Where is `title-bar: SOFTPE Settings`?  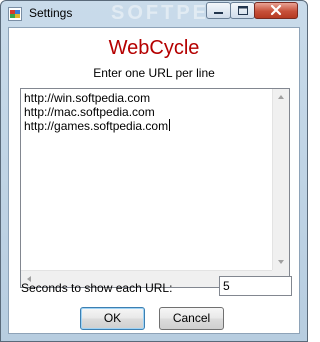 title-bar: SOFTPE Settings is located at coordinates (154, 14).